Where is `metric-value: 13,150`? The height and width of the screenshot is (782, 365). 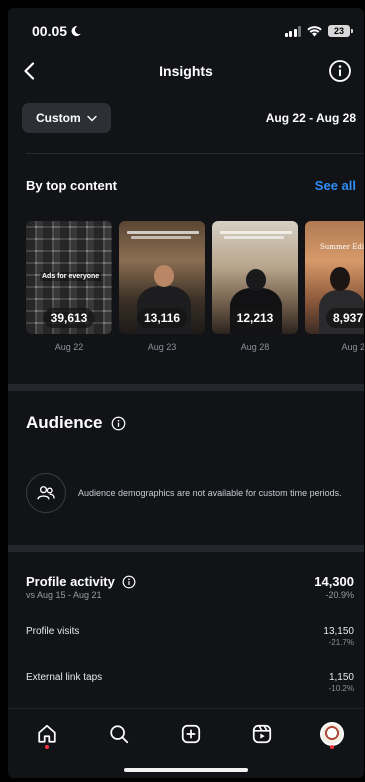 metric-value: 13,150 is located at coordinates (338, 631).